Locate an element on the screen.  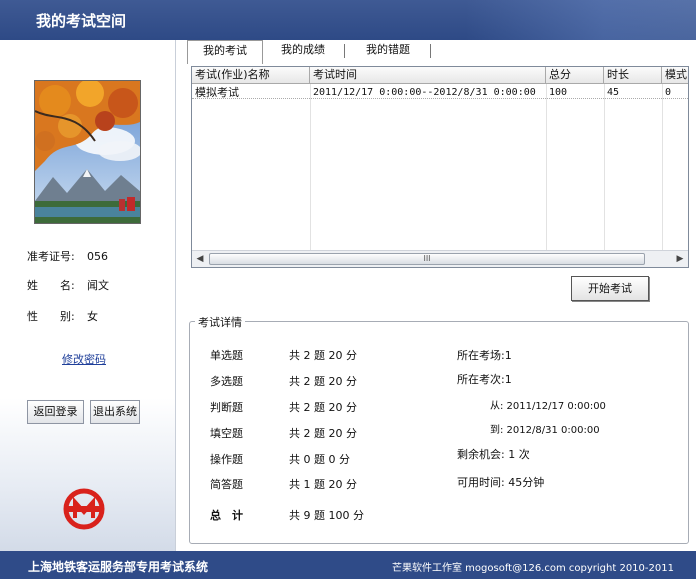
scroll-right-arrow-icon: ▶ is located at coordinates (680, 259).